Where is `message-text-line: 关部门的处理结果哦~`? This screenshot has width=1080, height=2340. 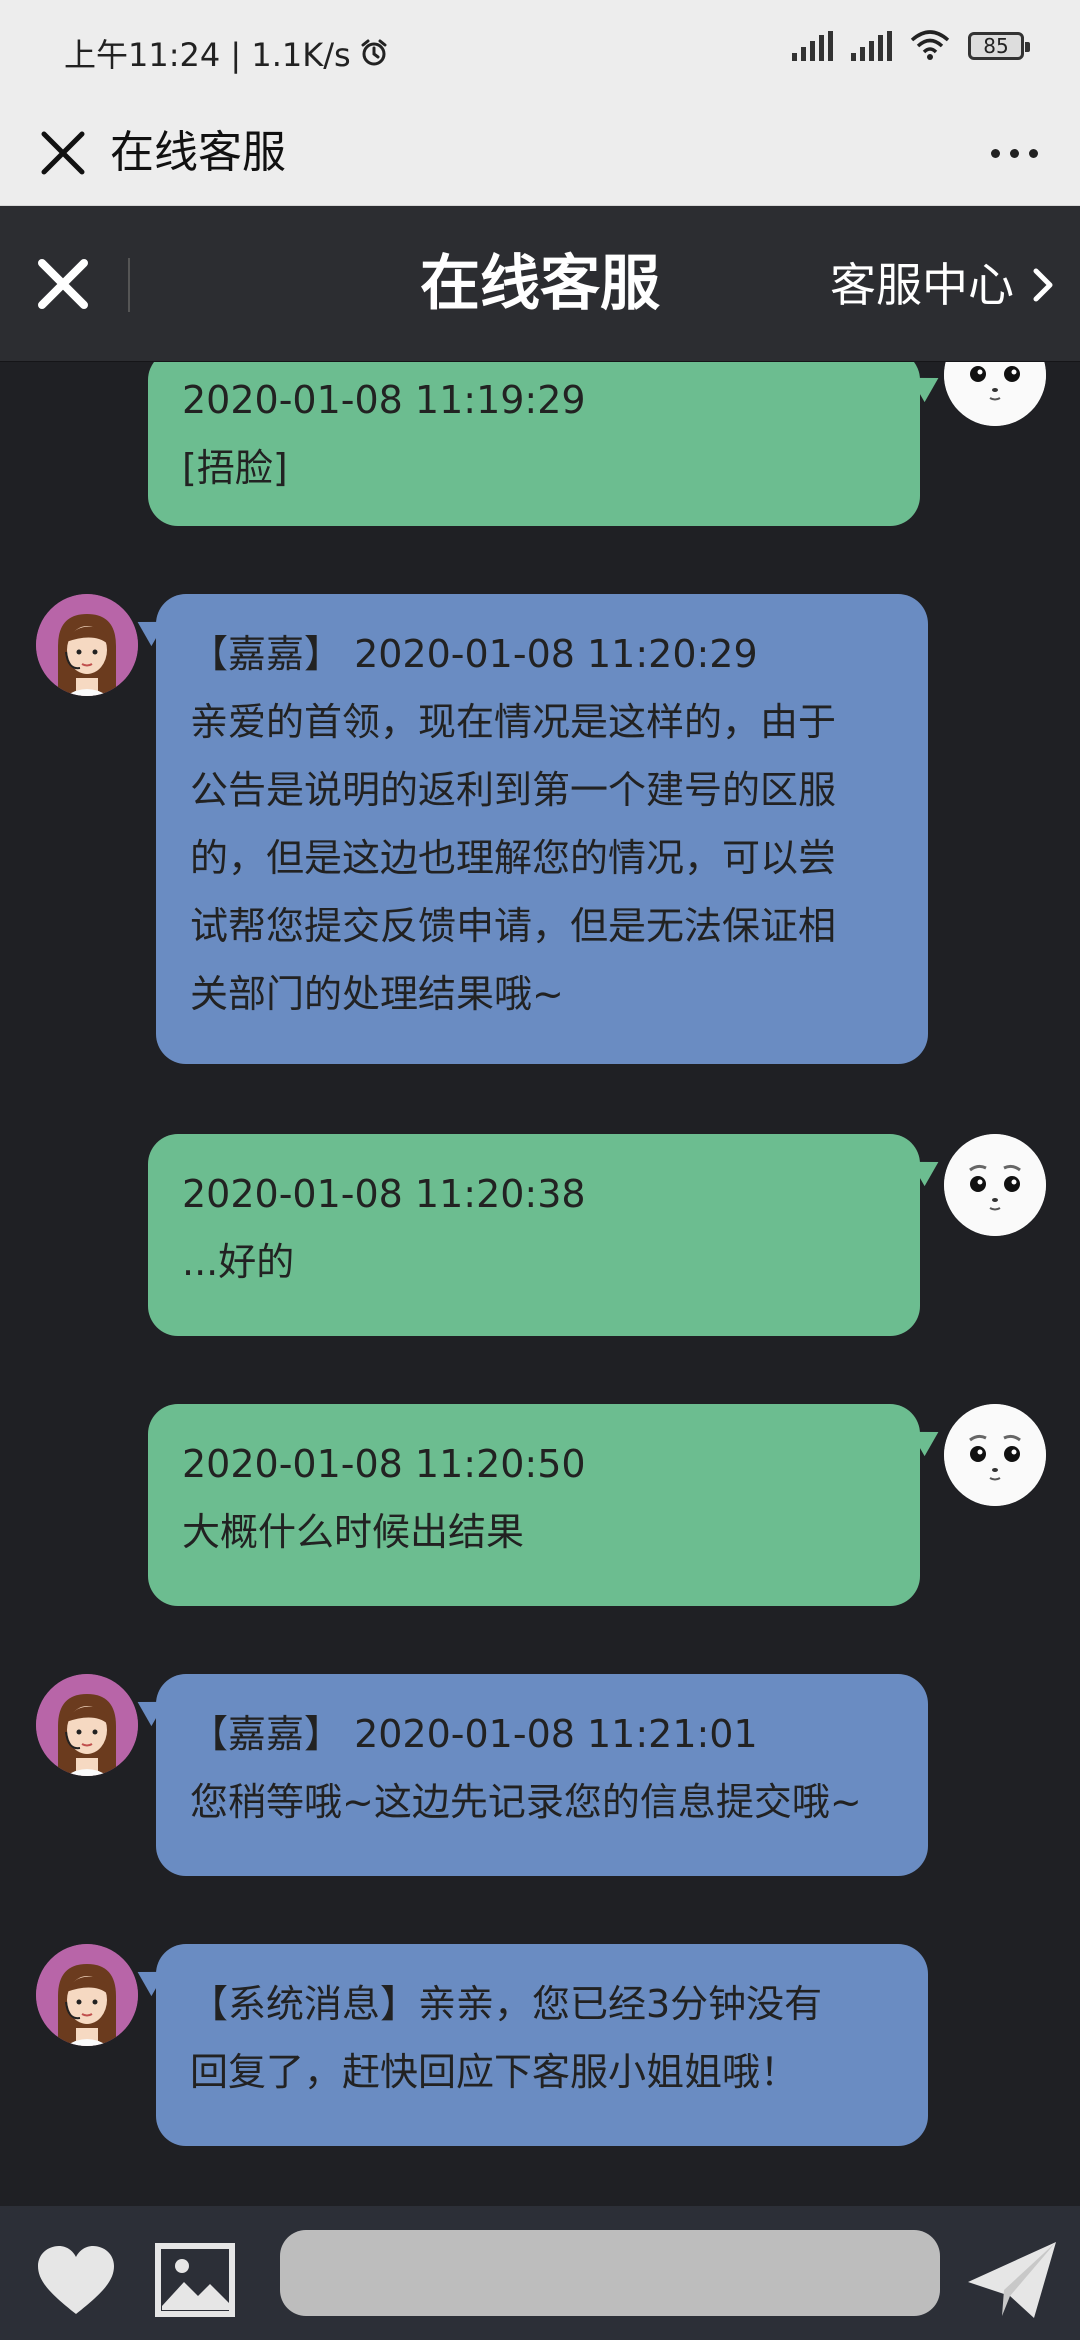 message-text-line: 关部门的处理结果哦~ is located at coordinates (377, 994).